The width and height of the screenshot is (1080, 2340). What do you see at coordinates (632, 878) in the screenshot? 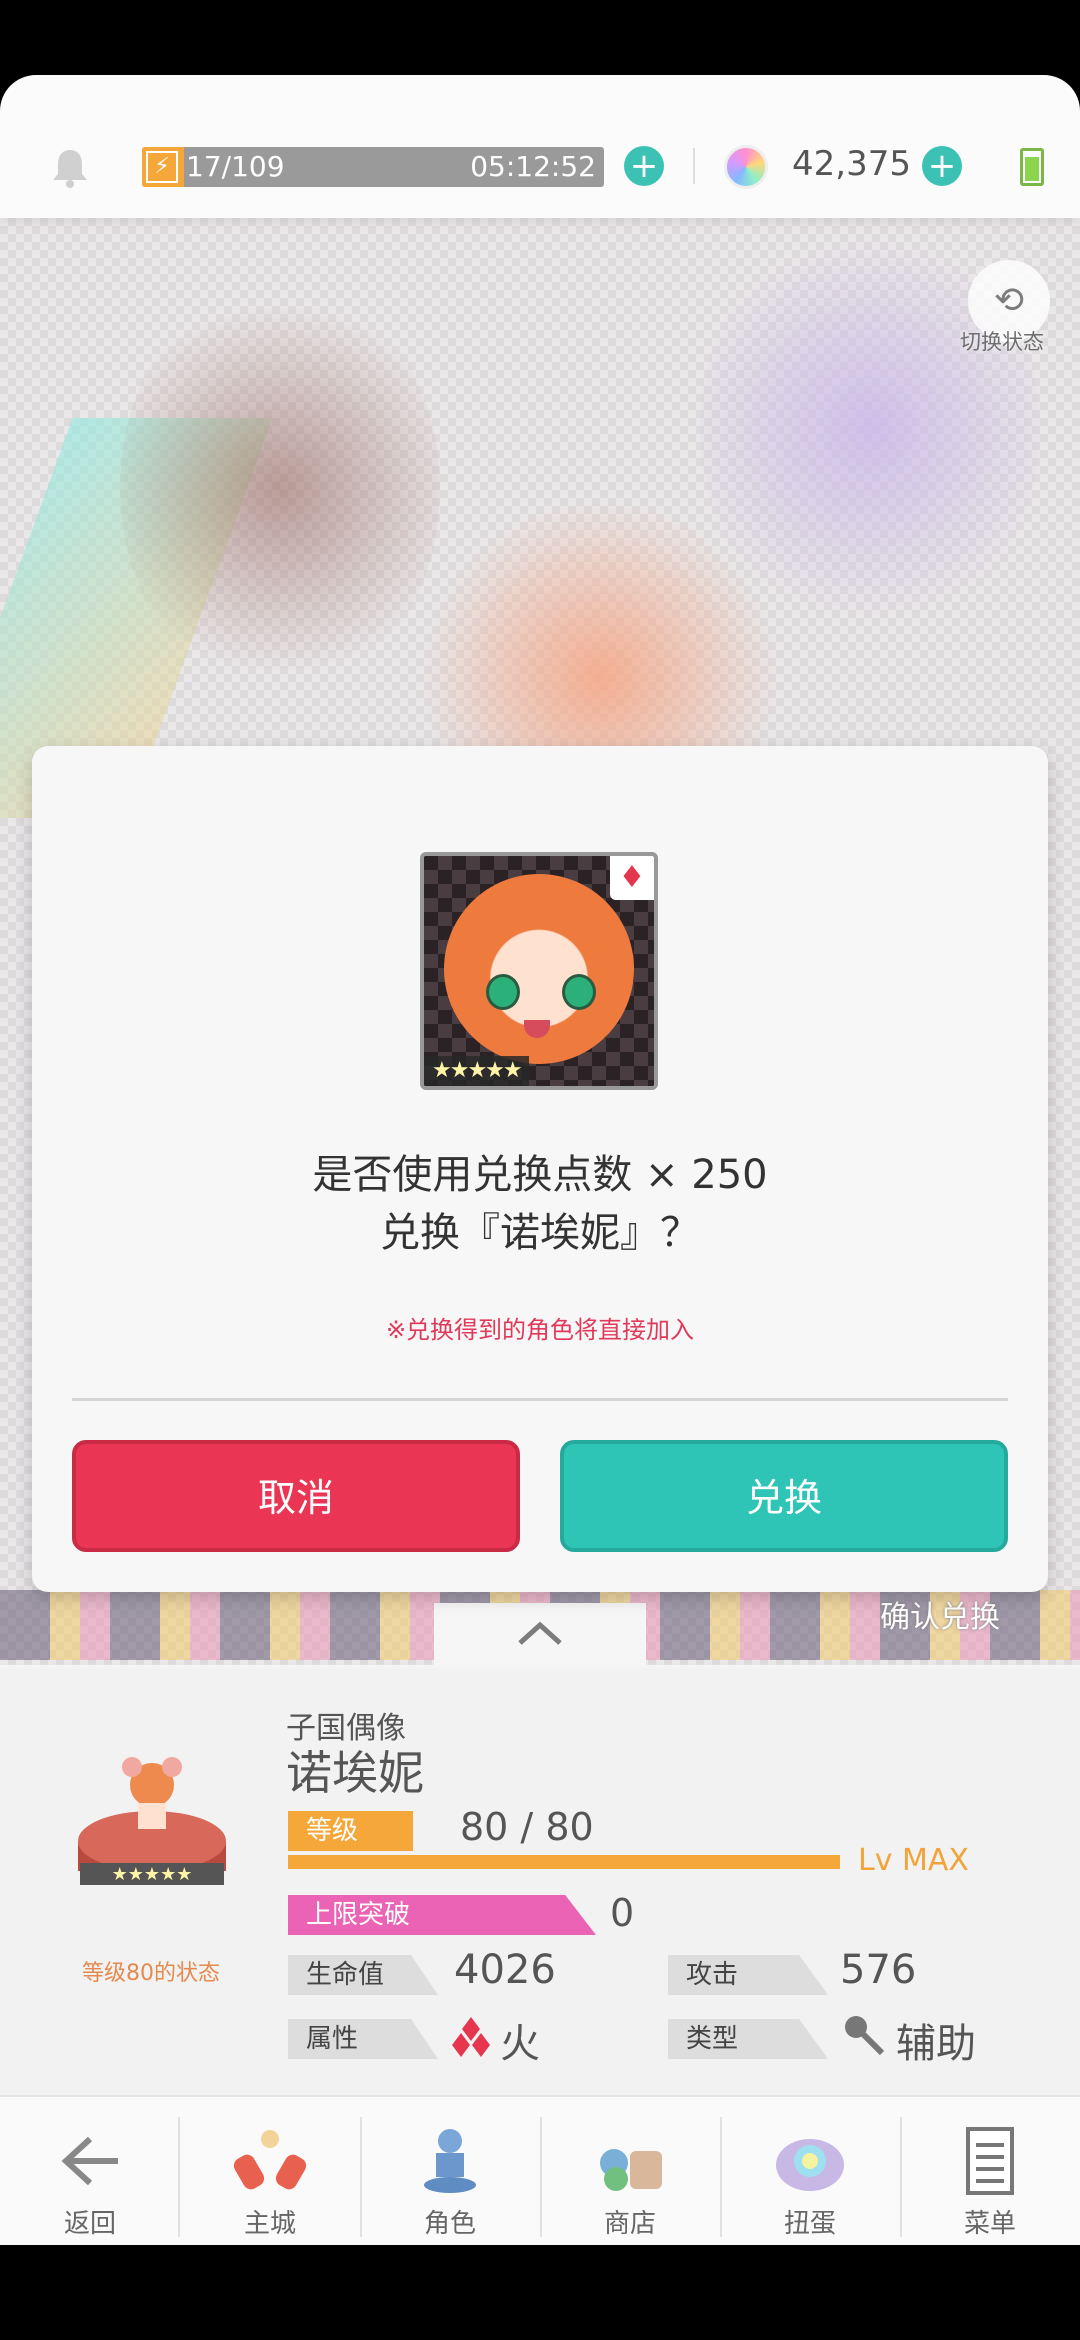
I see `diamond-suit-icon: ♦` at bounding box center [632, 878].